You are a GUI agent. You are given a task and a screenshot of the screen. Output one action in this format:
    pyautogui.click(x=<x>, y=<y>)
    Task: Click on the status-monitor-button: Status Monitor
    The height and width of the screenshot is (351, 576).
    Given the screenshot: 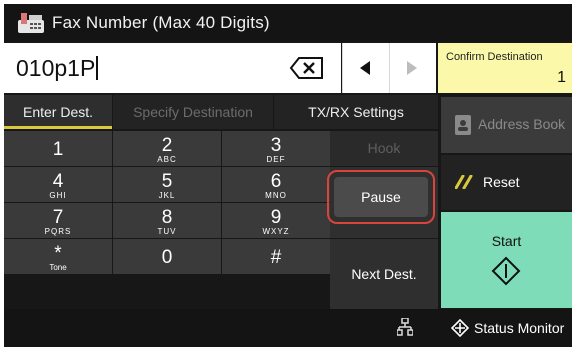 What is the action you would take?
    pyautogui.click(x=506, y=328)
    